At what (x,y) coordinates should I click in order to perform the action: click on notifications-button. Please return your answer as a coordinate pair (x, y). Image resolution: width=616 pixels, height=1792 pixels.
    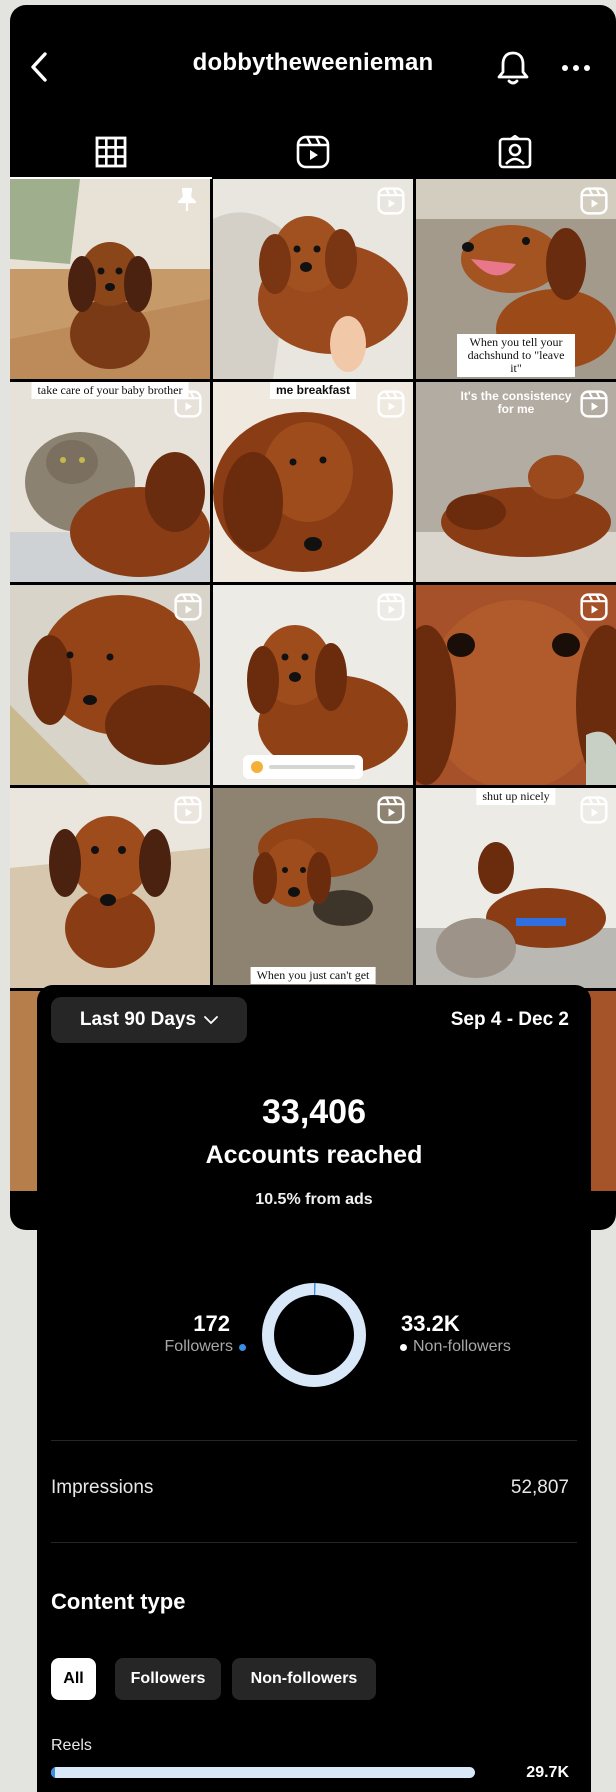
    Looking at the image, I should click on (513, 68).